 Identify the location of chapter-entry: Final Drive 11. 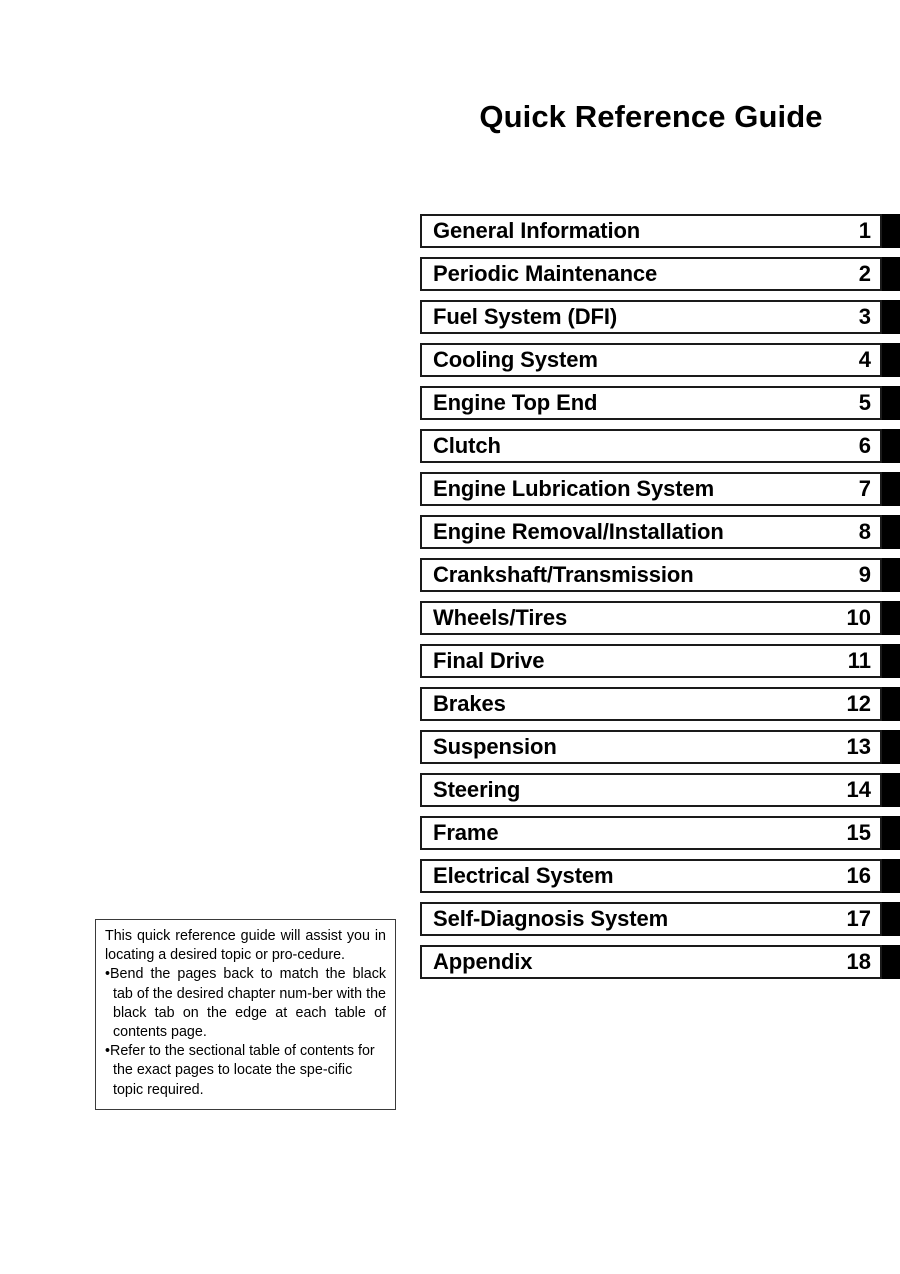
(651, 661).